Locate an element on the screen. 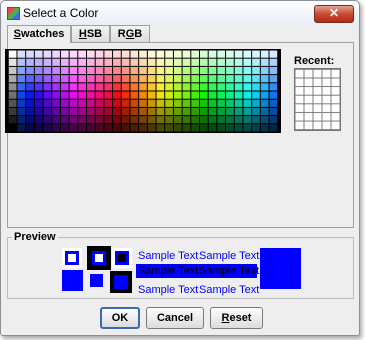 The image size is (365, 340). tab-hsb: HSB is located at coordinates (90, 33).